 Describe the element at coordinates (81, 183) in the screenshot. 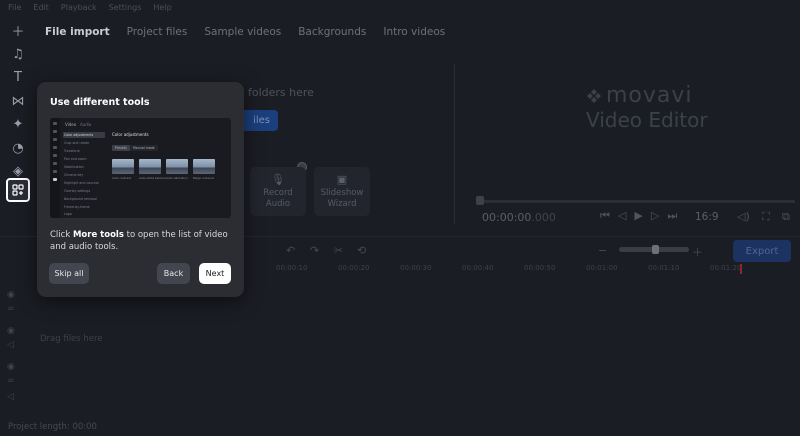

I see `preview-menu-item: Highlight and conceal` at that location.